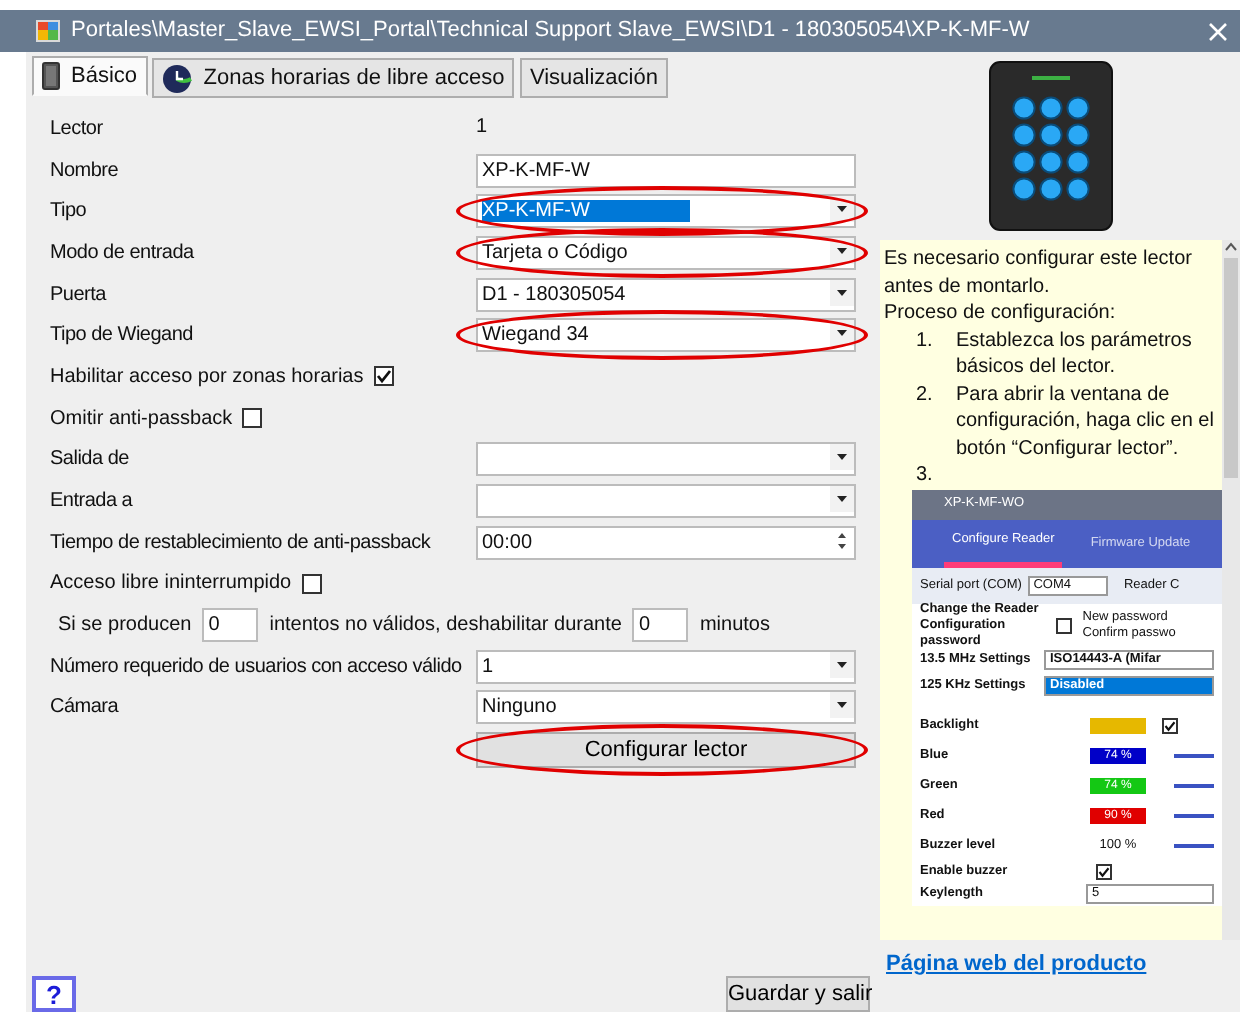  Describe the element at coordinates (925, 395) in the screenshot. I see `step-number: 2.` at that location.